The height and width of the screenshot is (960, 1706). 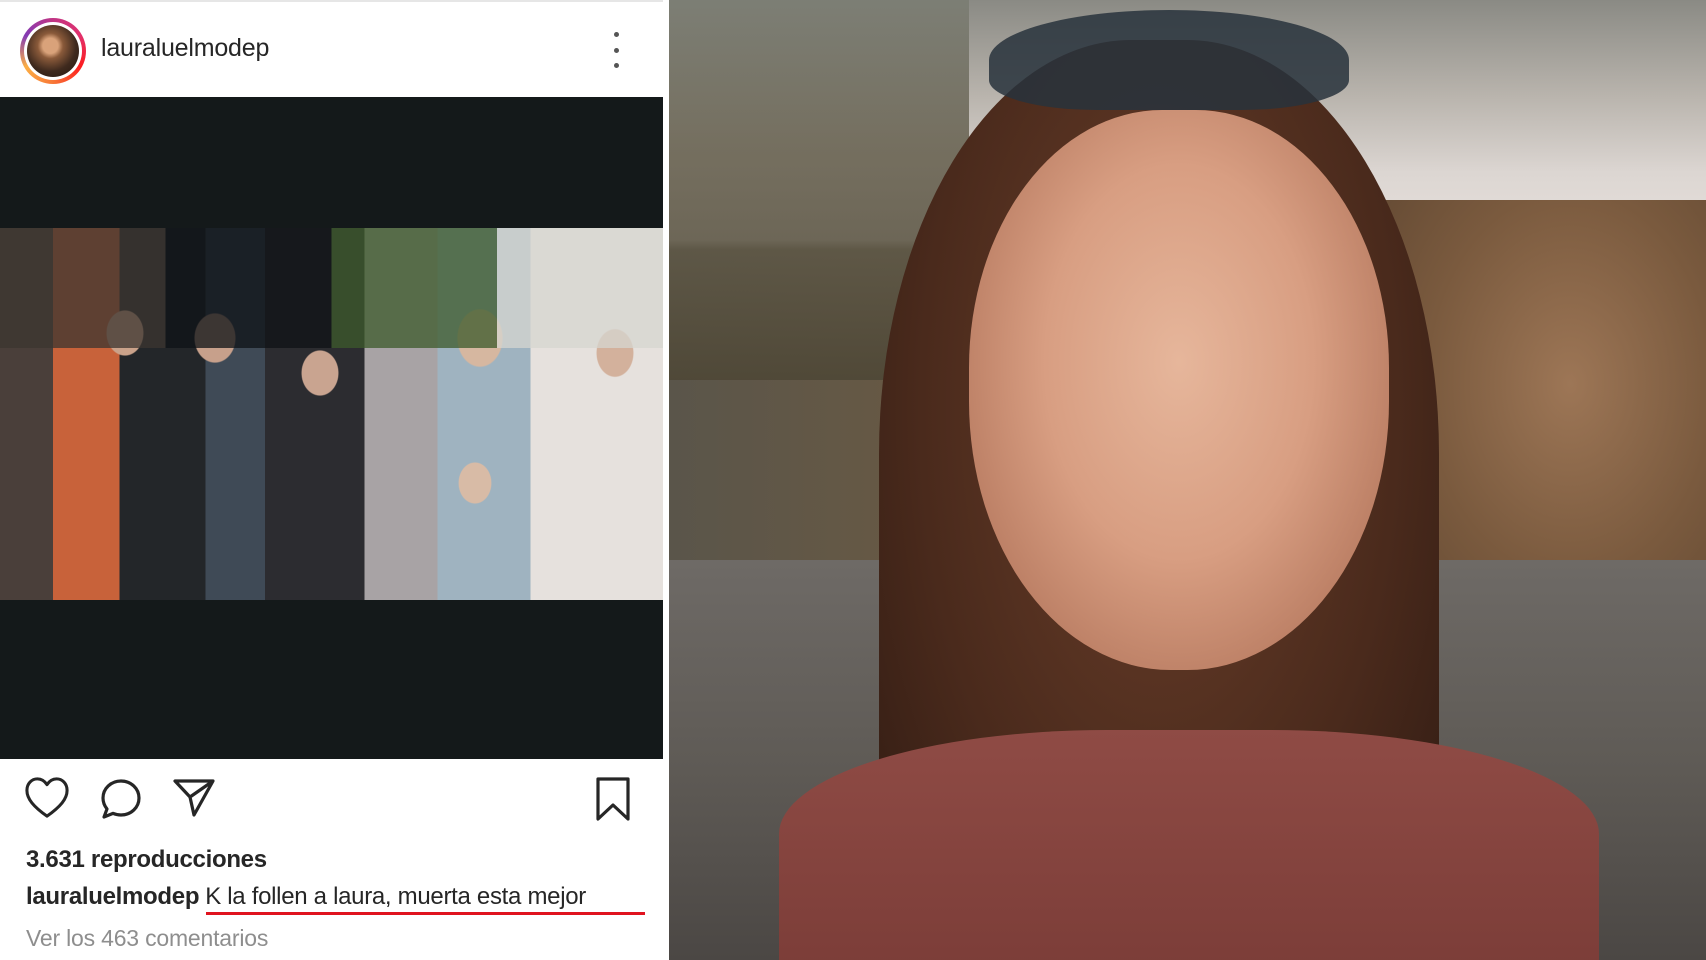 I want to click on caption-username: lauraluelmodep, so click(x=112, y=896).